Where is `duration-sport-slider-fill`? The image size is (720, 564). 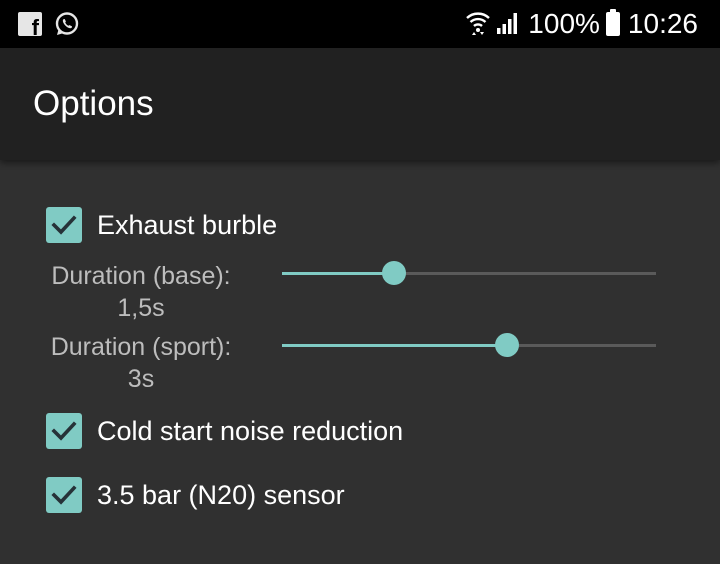 duration-sport-slider-fill is located at coordinates (394, 345).